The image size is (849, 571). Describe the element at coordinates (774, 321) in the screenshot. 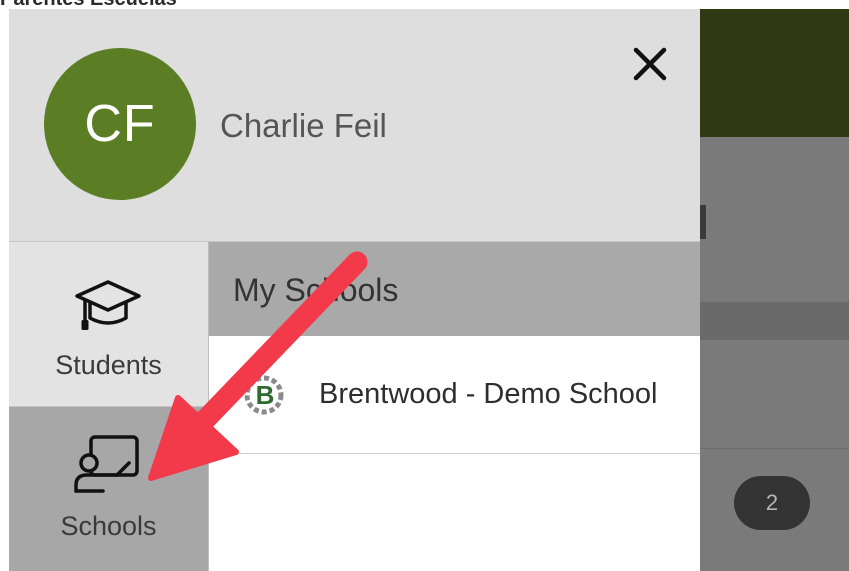

I see `background-band` at that location.